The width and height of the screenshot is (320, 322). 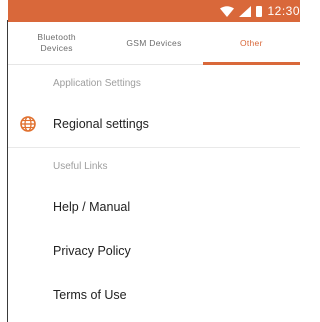 I want to click on help-manual-link: Help / Manual, so click(x=154, y=207).